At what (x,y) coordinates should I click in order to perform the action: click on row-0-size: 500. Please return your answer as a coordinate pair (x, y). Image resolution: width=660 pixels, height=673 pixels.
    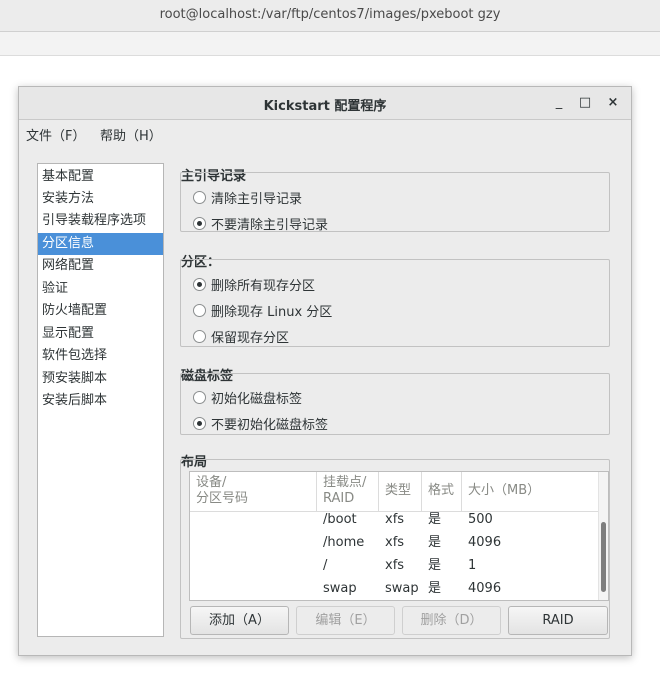
    Looking at the image, I should click on (480, 520).